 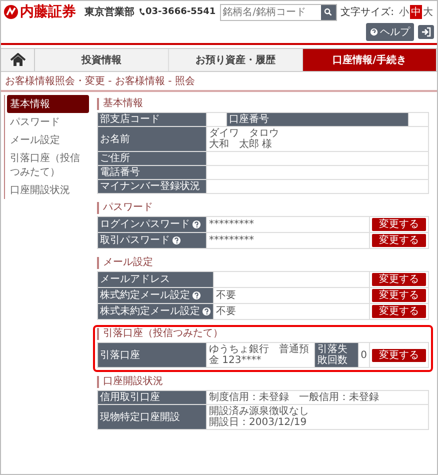 What do you see at coordinates (48, 122) in the screenshot?
I see `sidebar-item: パスワード` at bounding box center [48, 122].